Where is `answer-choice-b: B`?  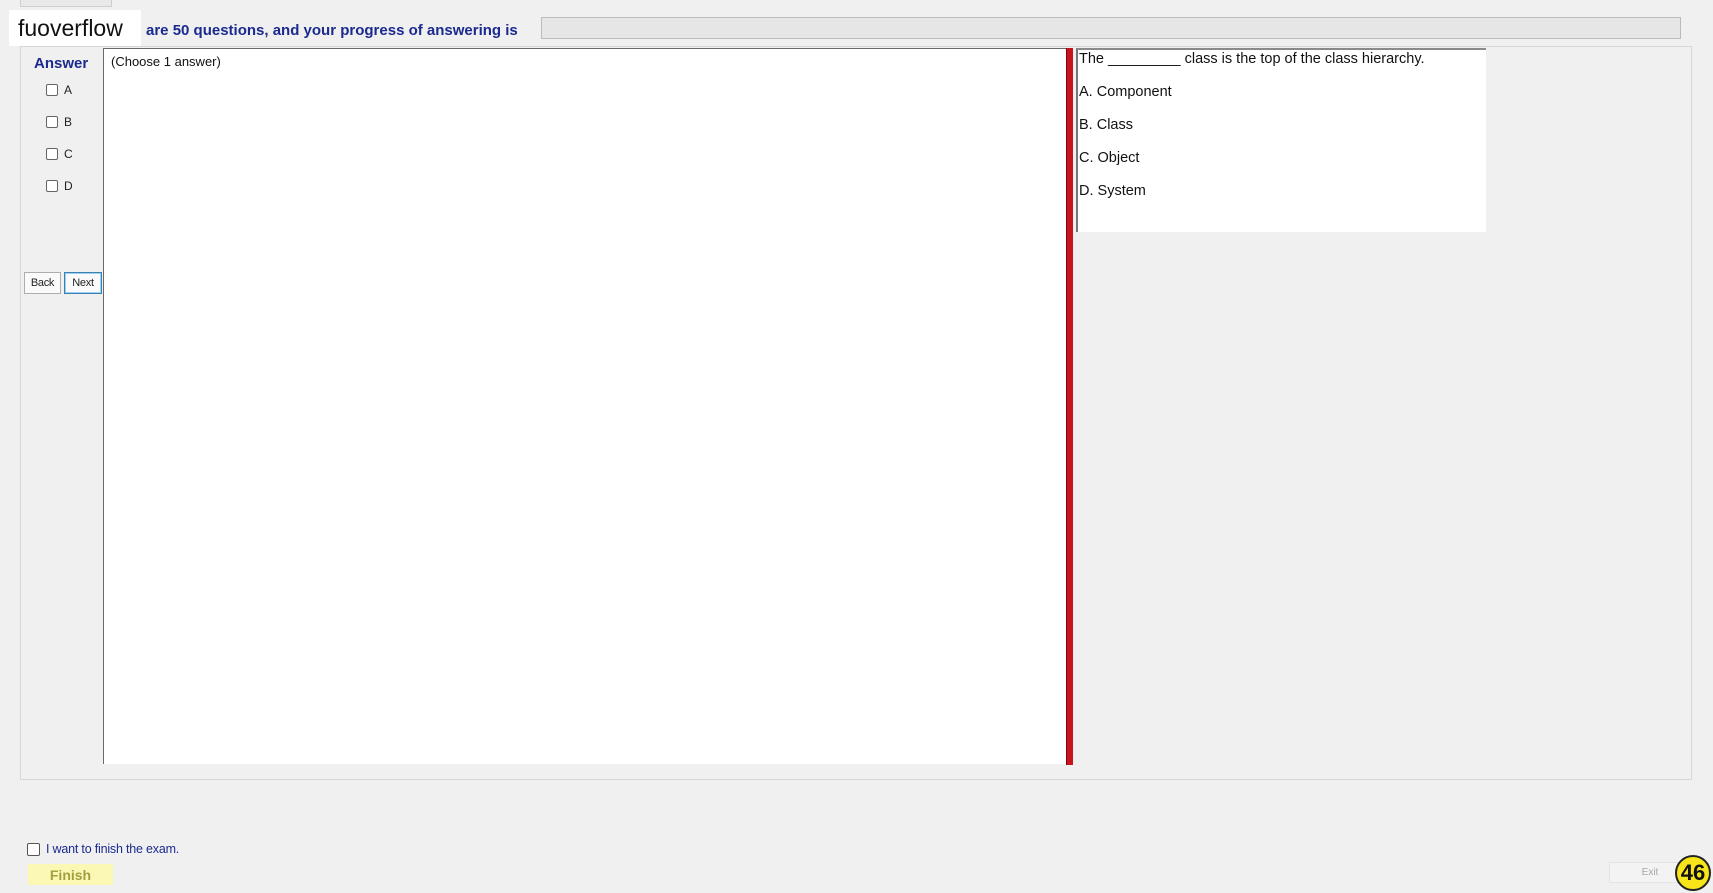
answer-choice-b: B is located at coordinates (59, 122).